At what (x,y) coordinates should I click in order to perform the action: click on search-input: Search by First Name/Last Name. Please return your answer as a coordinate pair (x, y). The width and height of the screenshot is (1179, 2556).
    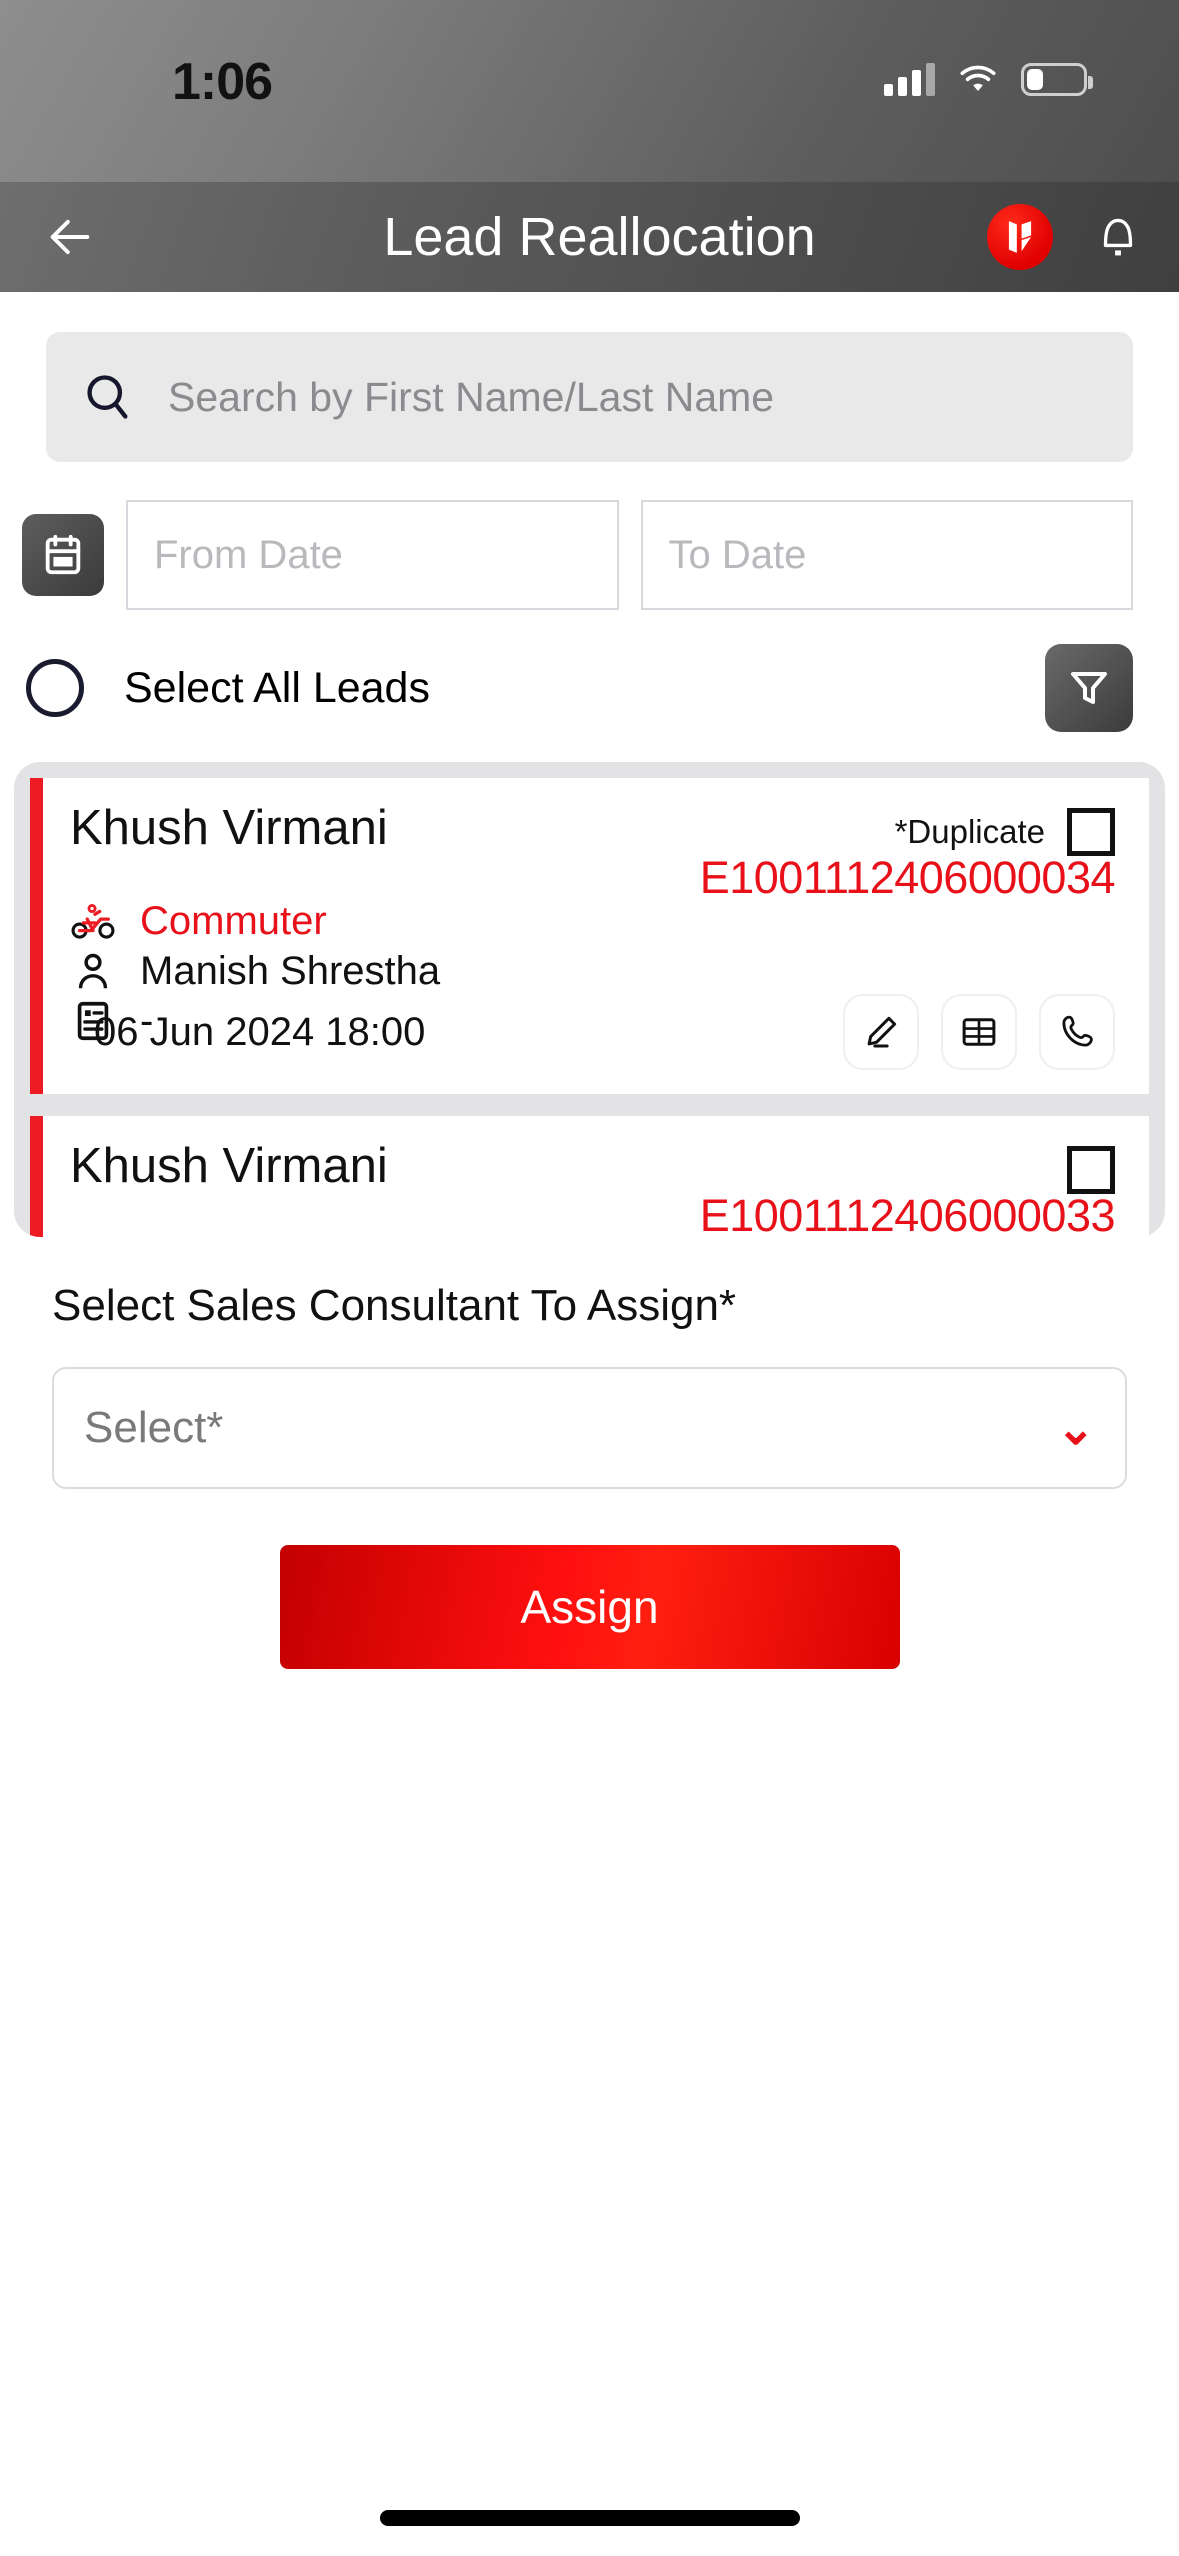
    Looking at the image, I should click on (589, 397).